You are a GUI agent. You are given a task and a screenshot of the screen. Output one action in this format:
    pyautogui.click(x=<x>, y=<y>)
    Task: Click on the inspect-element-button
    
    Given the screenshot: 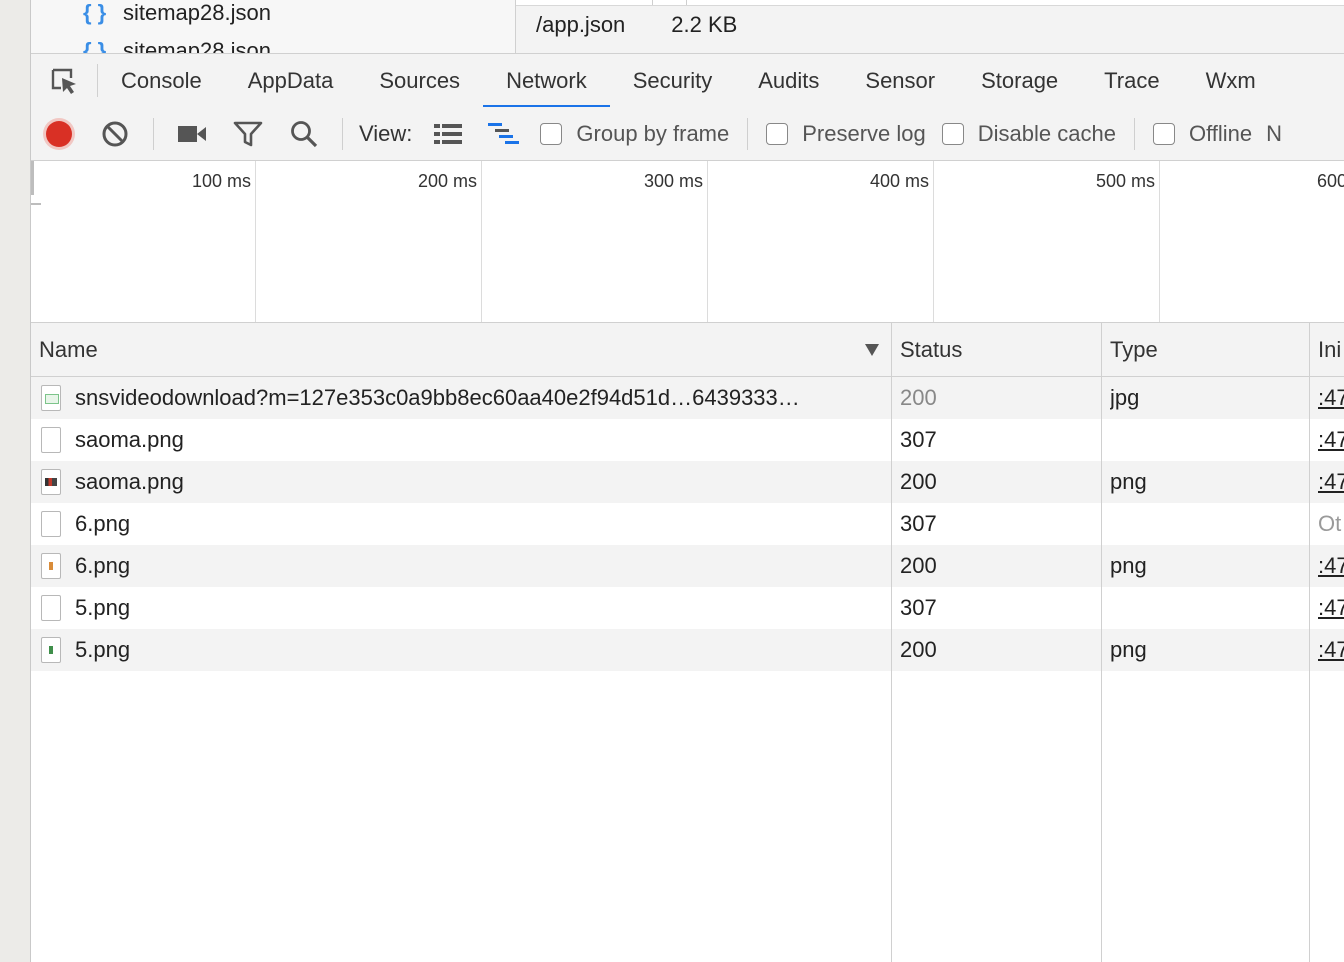 What is the action you would take?
    pyautogui.click(x=64, y=80)
    